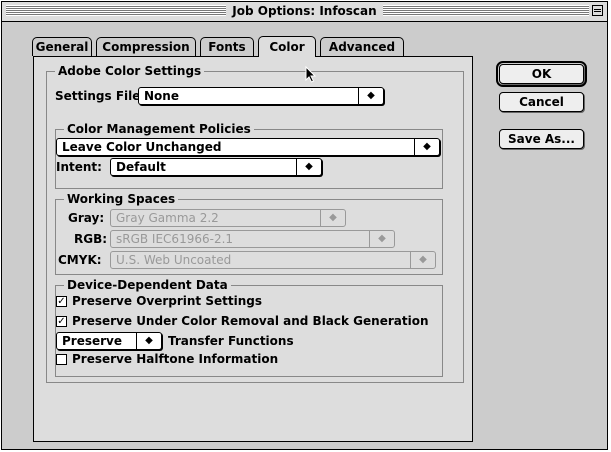 This screenshot has width=611, height=452. I want to click on overprint-label: Preserve Overprint Settings, so click(167, 301).